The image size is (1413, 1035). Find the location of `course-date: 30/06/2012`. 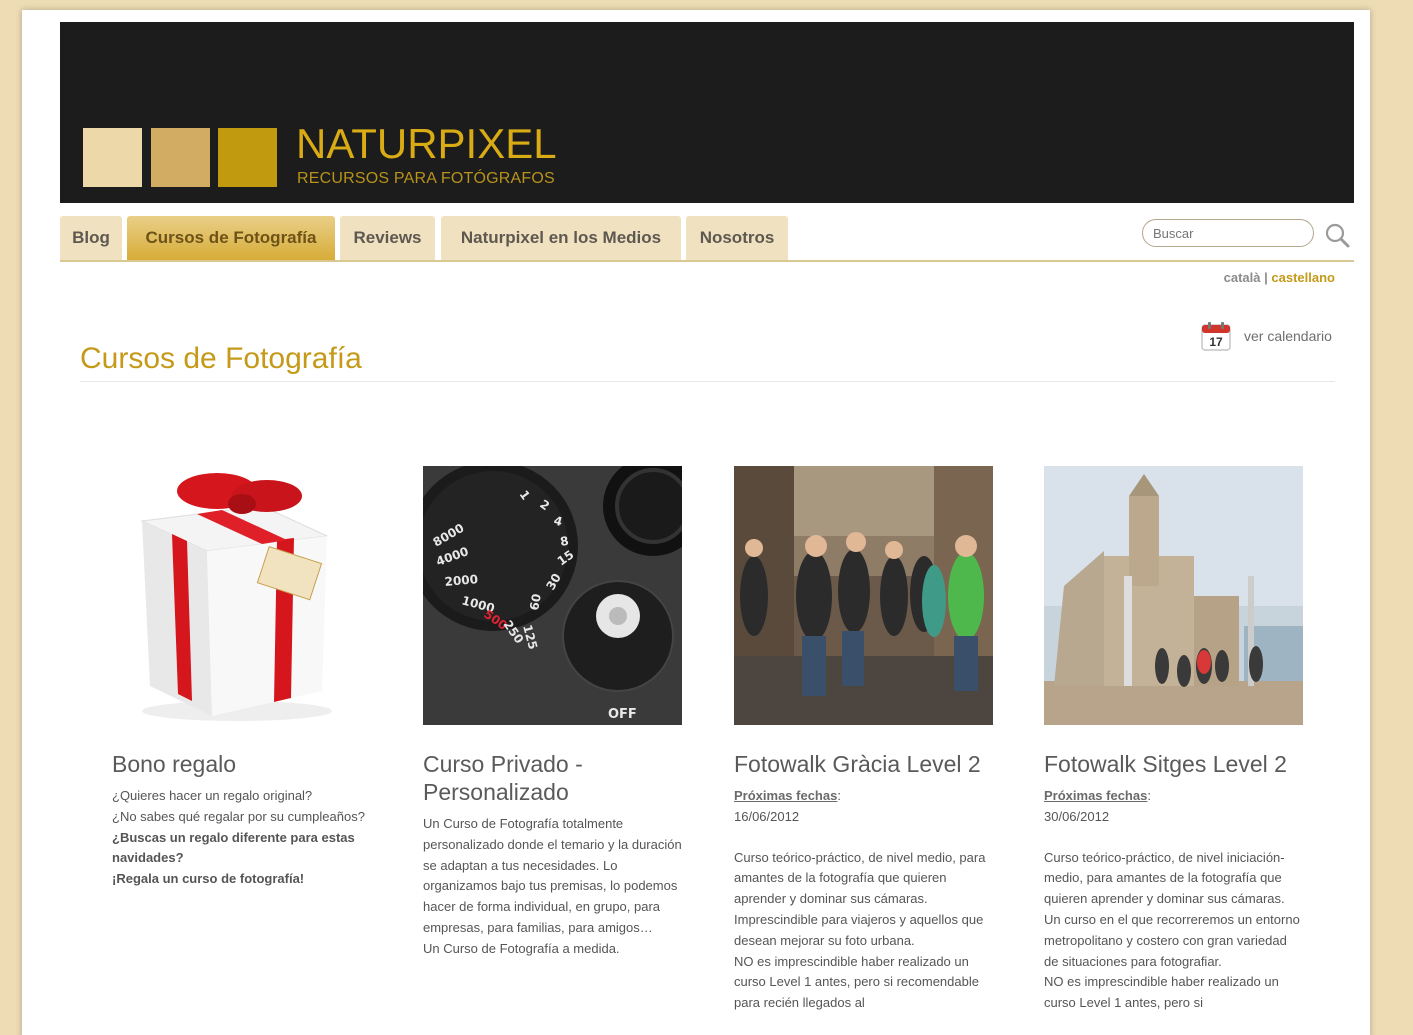

course-date: 30/06/2012 is located at coordinates (1077, 816).